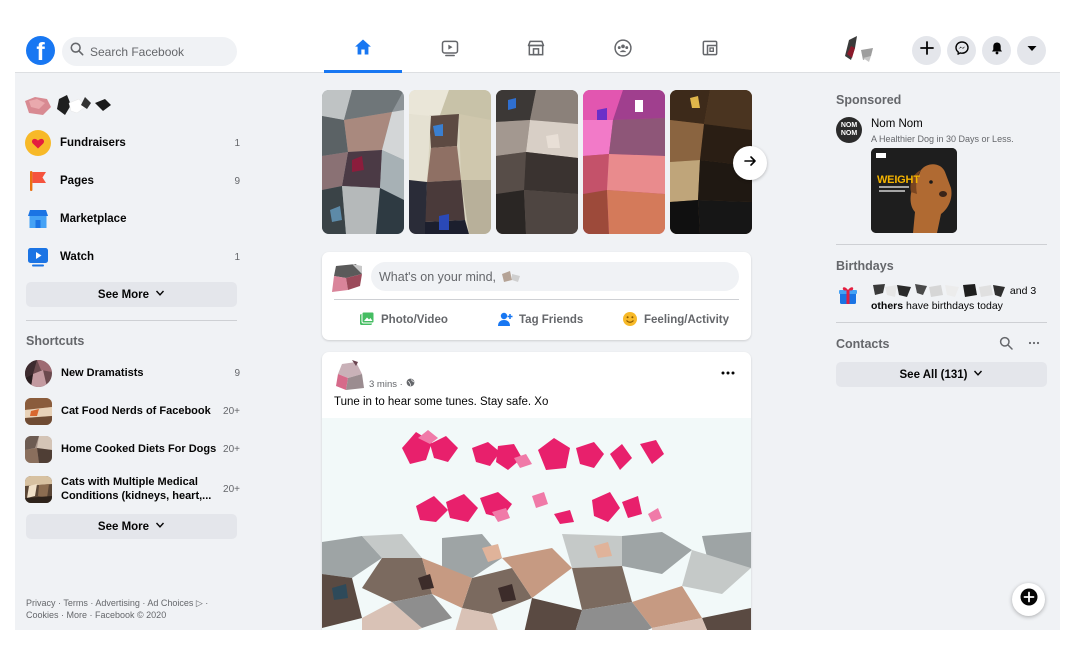  Describe the element at coordinates (863, 344) in the screenshot. I see `contacts-title: Contacts` at that location.